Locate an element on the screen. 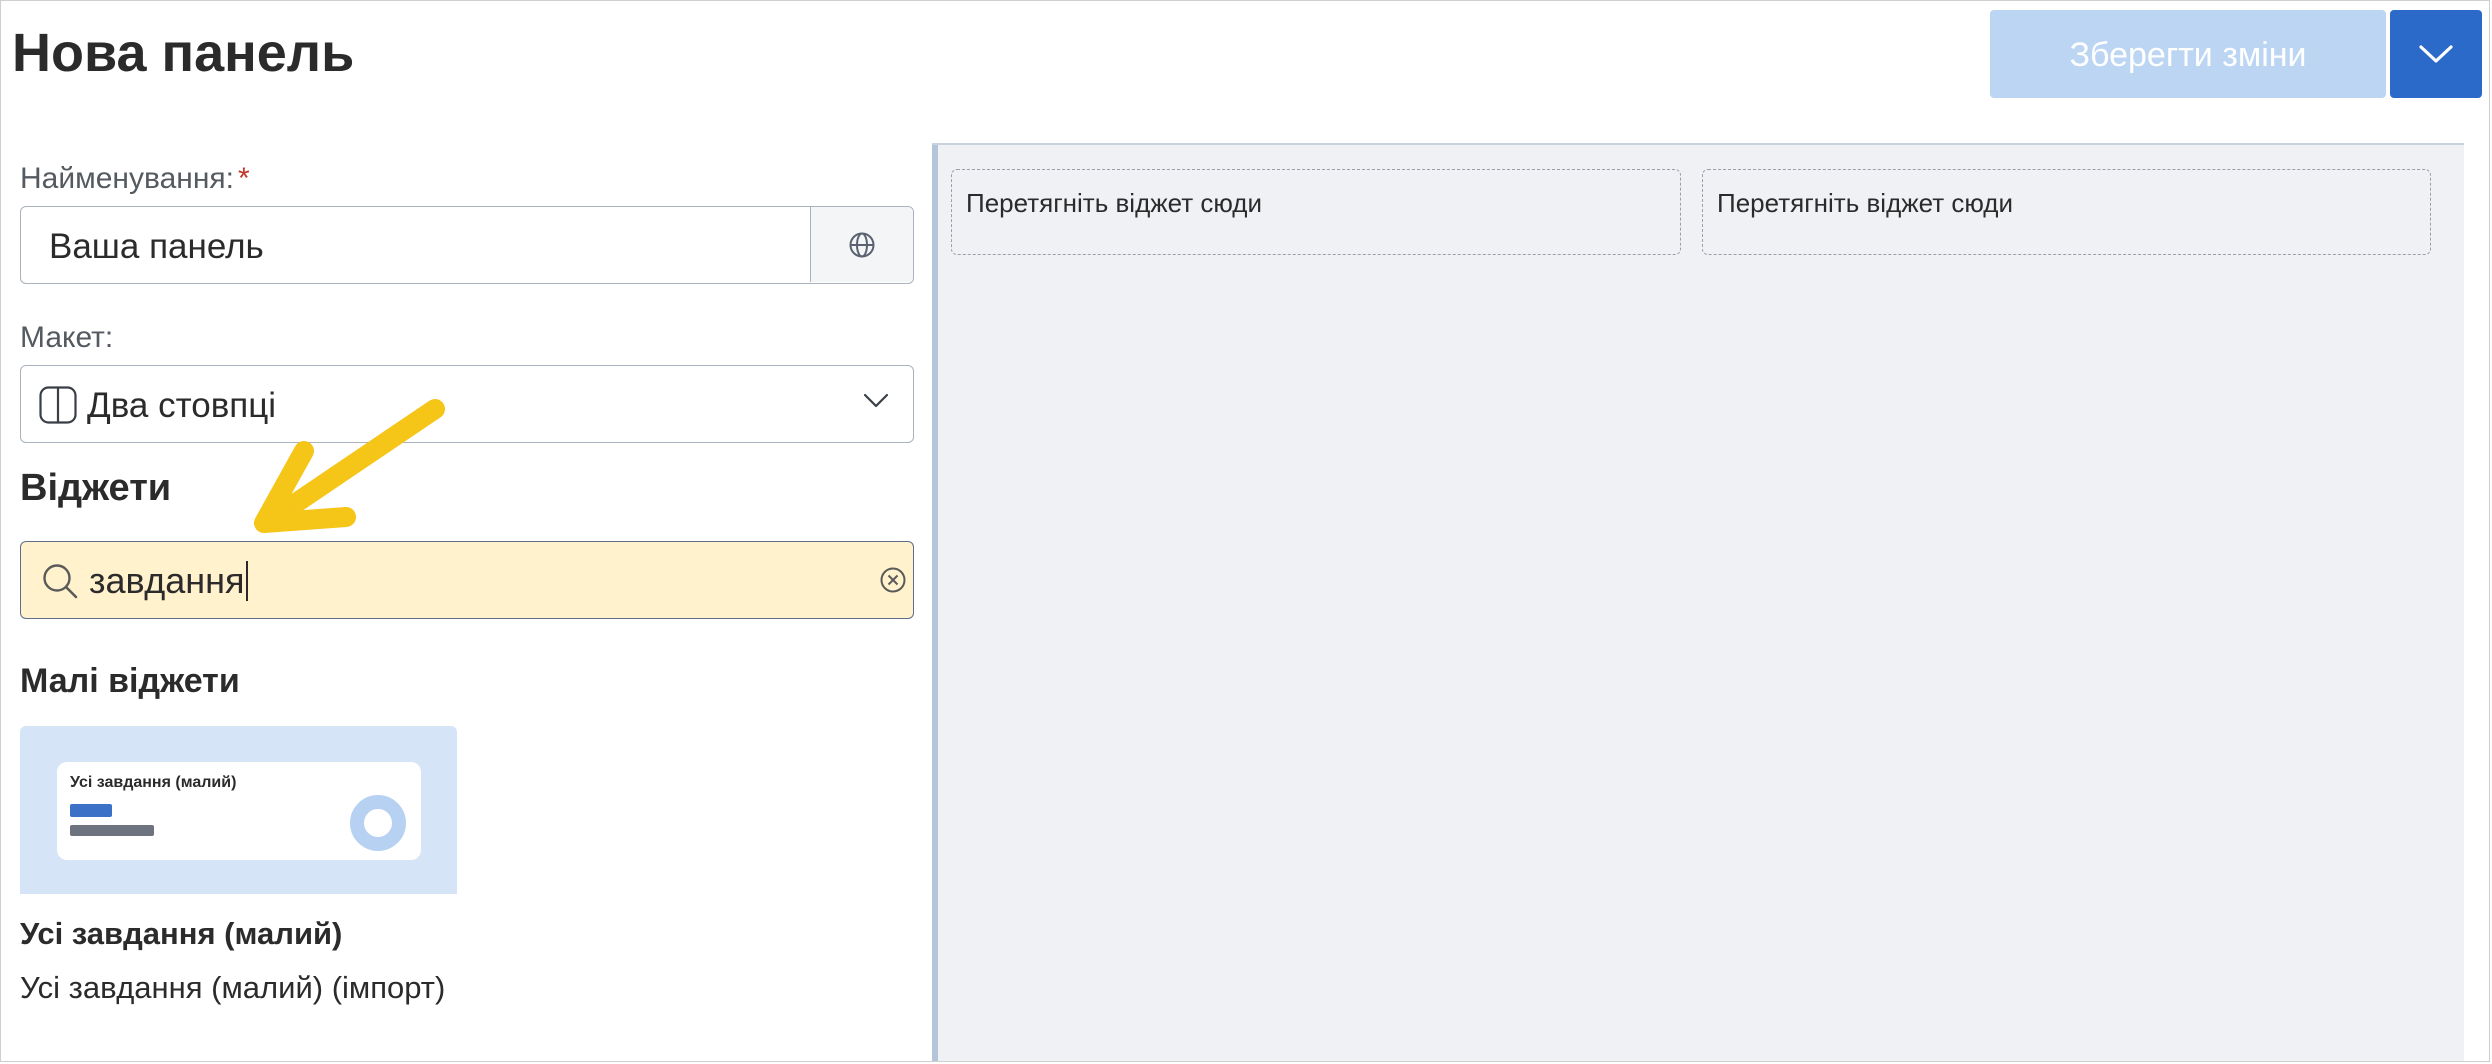  widget-preview-inner: Усі завдання (малий) is located at coordinates (239, 811).